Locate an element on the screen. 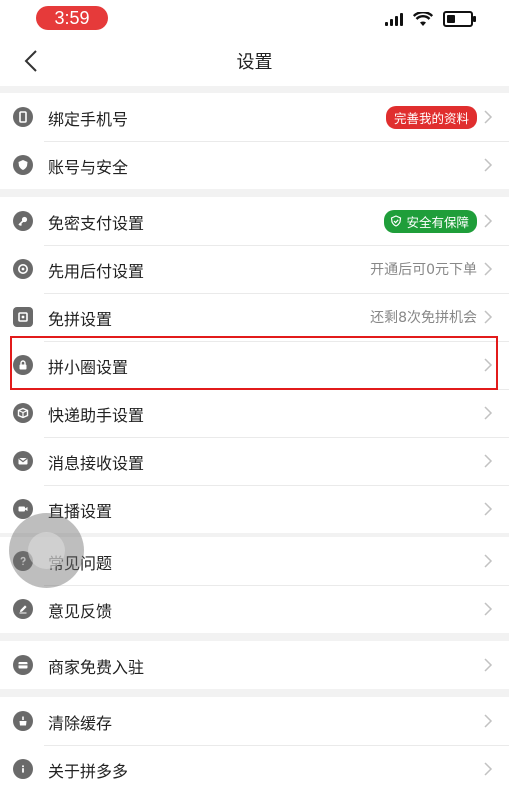 This screenshot has width=509, height=793. row-merchant-join: 商家免费入驻 is located at coordinates (254, 665).